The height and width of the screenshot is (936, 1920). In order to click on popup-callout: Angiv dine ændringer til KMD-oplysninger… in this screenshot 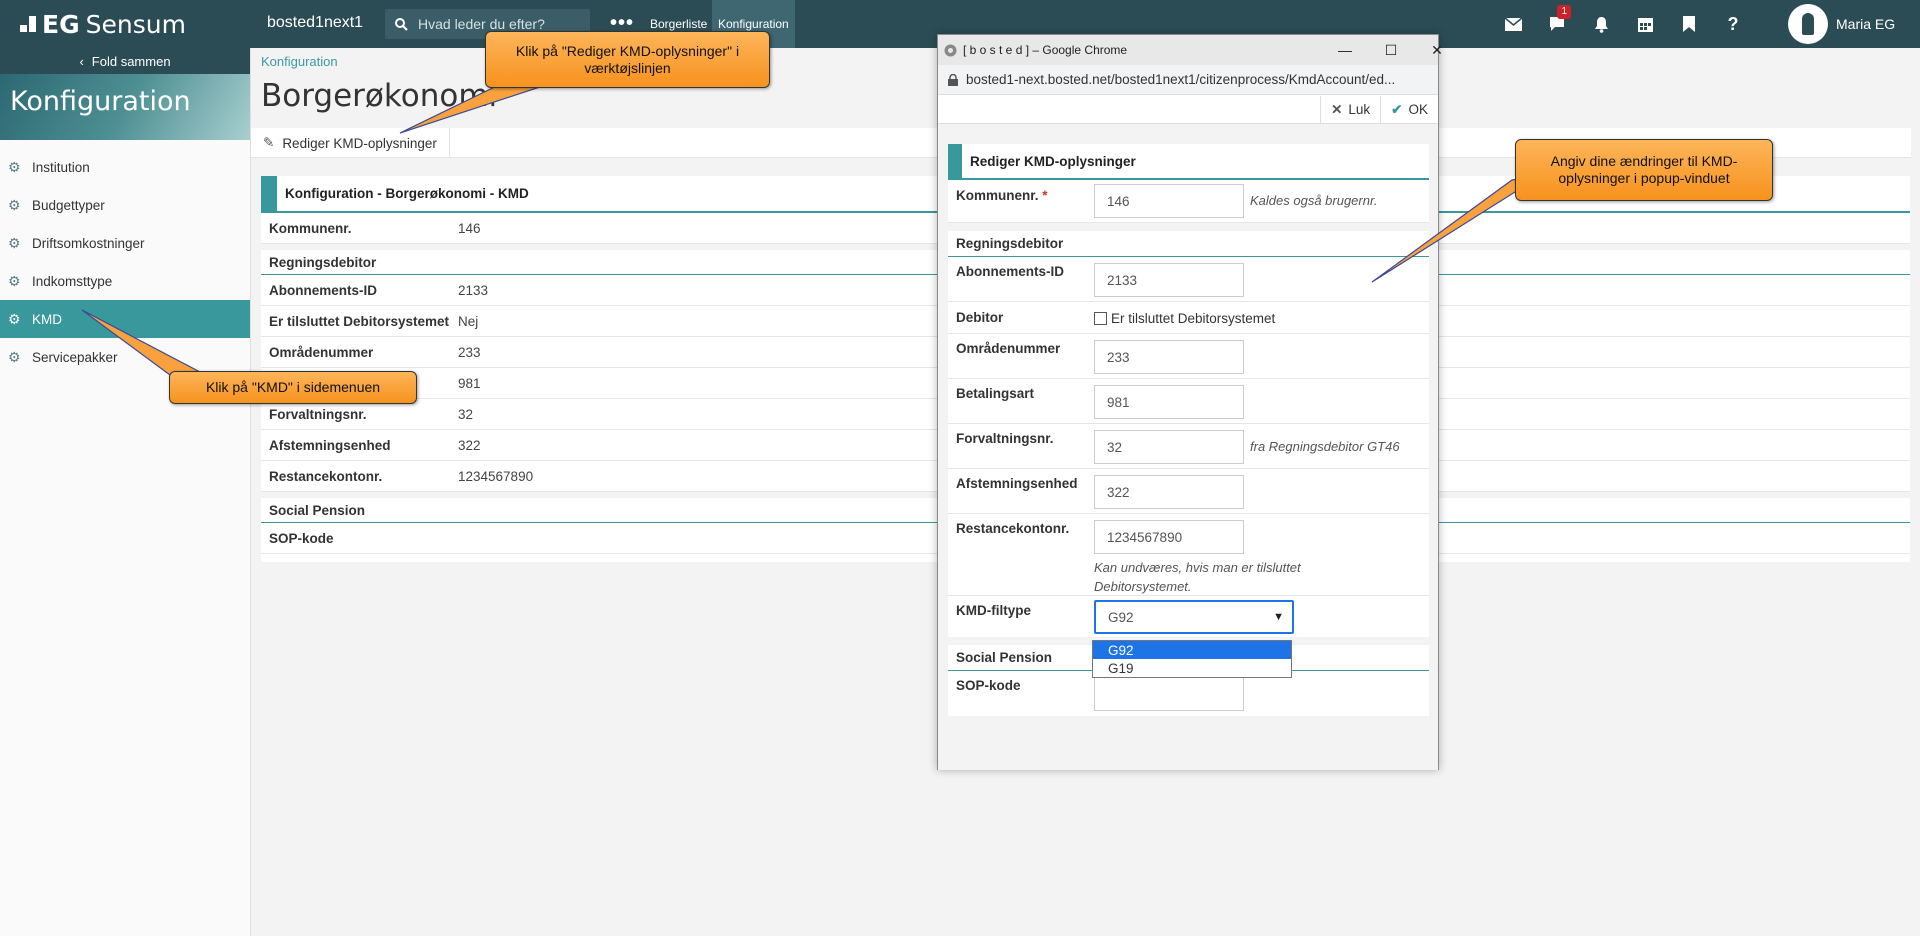, I will do `click(1644, 170)`.